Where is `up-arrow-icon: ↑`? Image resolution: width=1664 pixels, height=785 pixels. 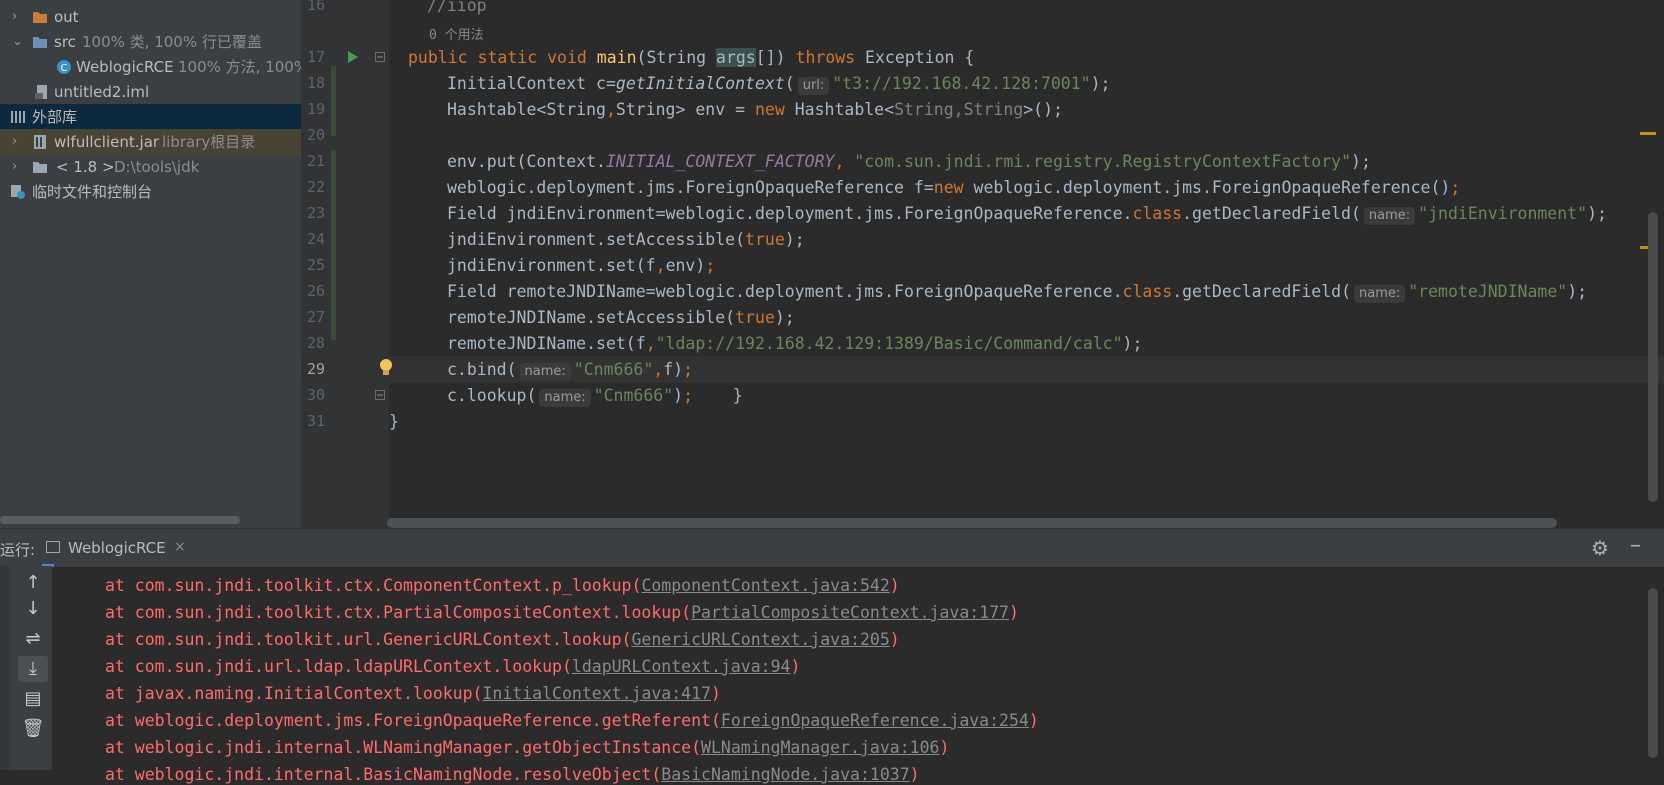
up-arrow-icon: ↑ is located at coordinates (33, 583).